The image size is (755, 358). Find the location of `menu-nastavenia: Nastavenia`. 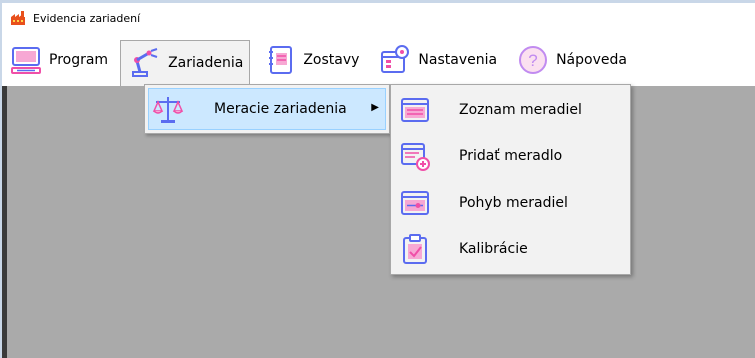

menu-nastavenia: Nastavenia is located at coordinates (437, 60).